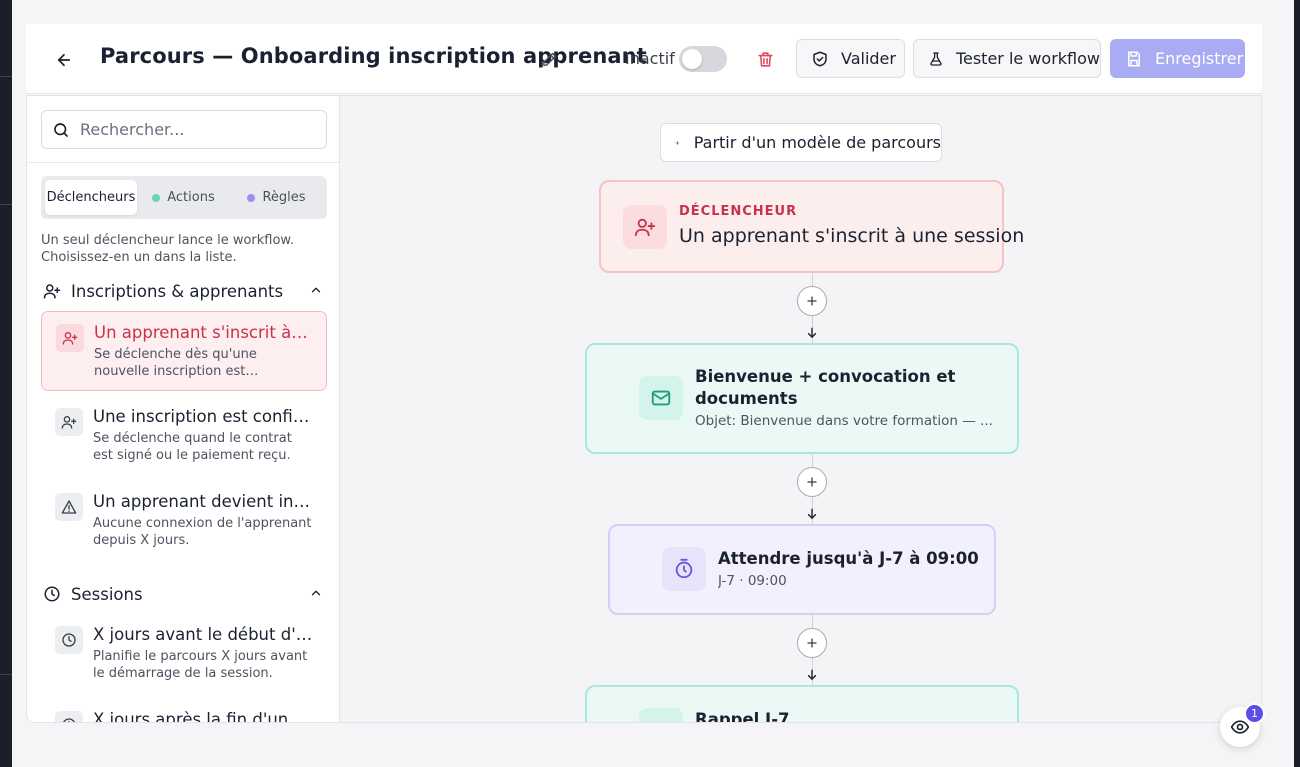 This screenshot has height=767, width=1300. I want to click on notification-badge: 1, so click(1254, 713).